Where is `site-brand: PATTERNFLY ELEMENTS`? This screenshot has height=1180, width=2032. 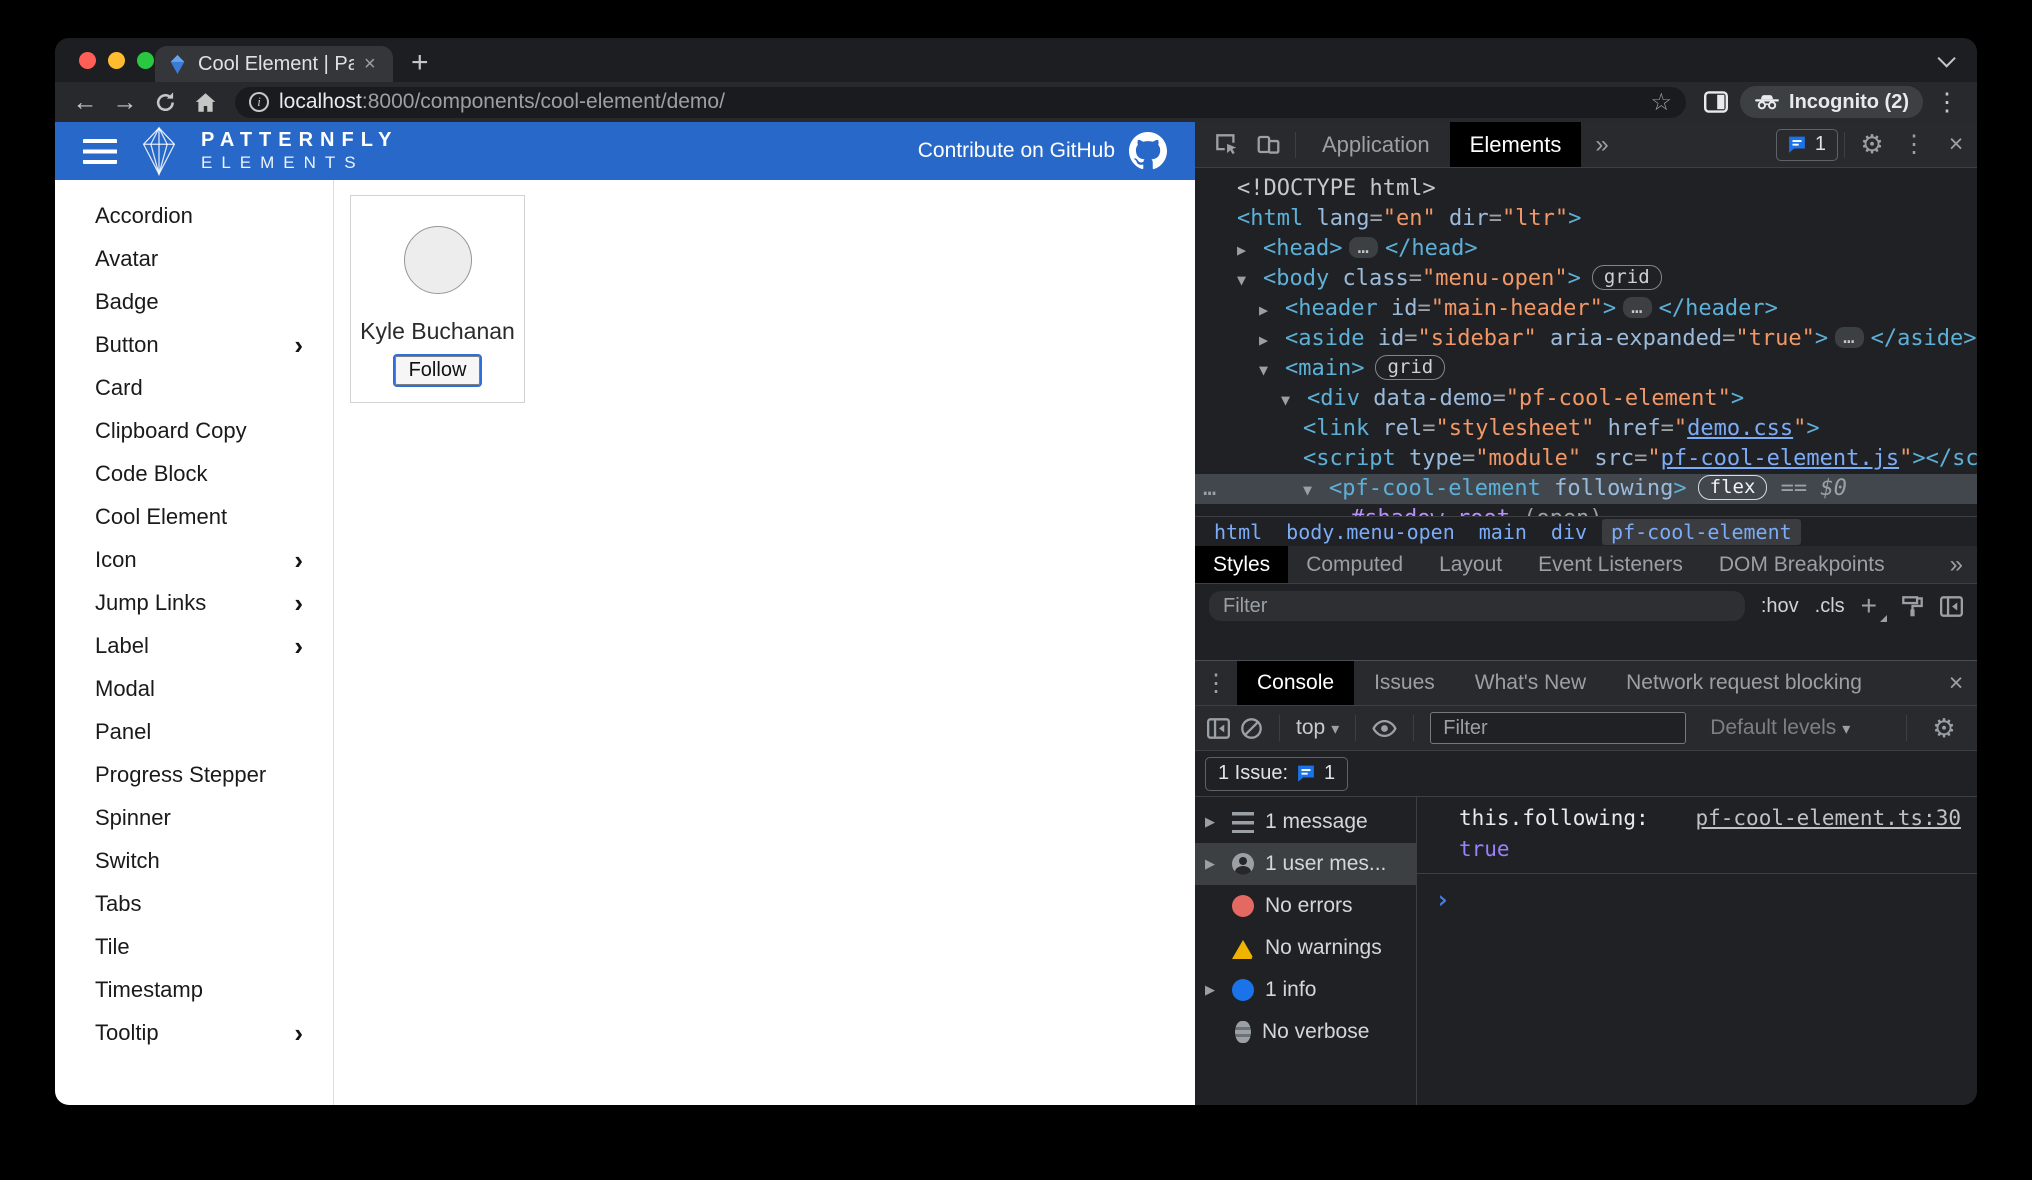 site-brand: PATTERNFLY ELEMENTS is located at coordinates (299, 151).